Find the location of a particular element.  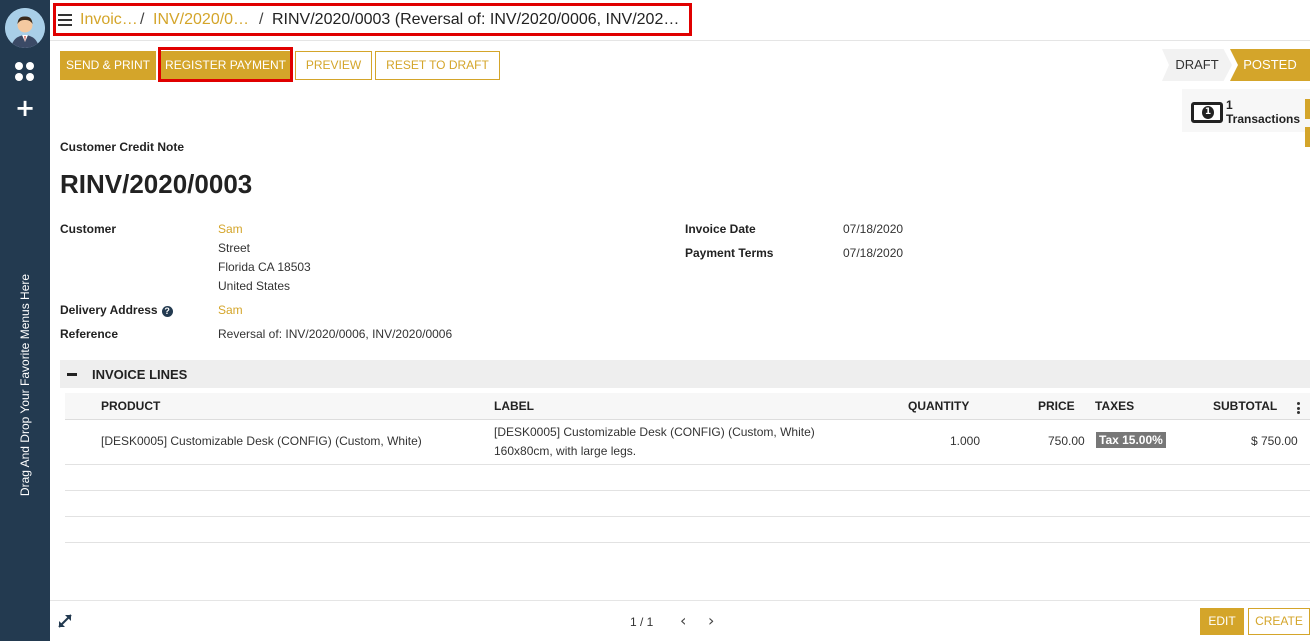

invoice-date-label: Invoice Date is located at coordinates (720, 229).